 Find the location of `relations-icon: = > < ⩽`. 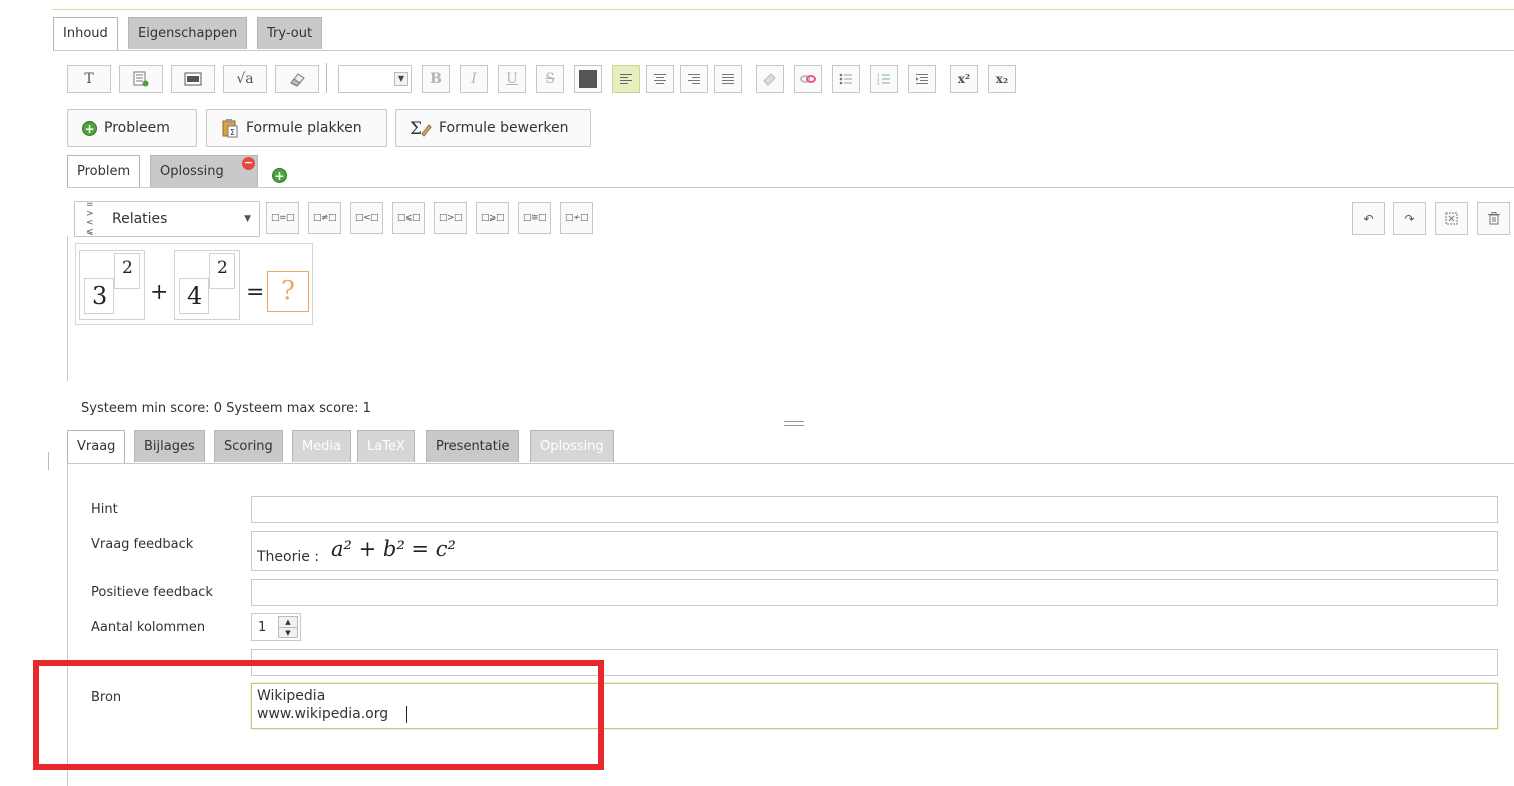

relations-icon: = > < ⩽ is located at coordinates (90, 218).